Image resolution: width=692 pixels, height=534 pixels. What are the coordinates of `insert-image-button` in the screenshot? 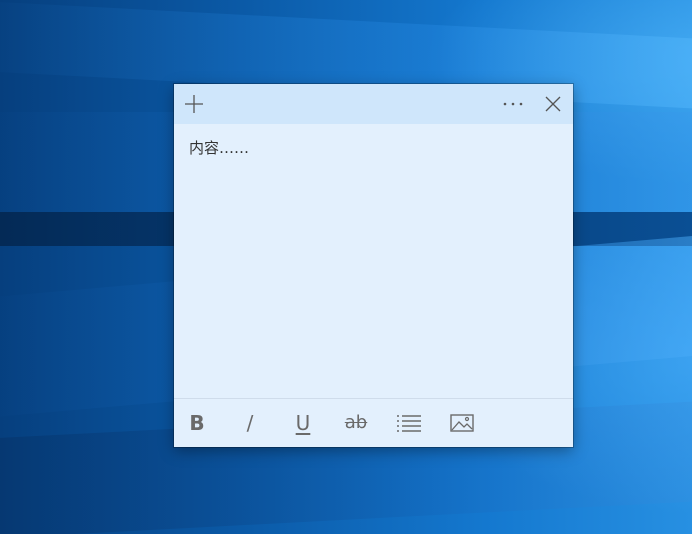 It's located at (462, 423).